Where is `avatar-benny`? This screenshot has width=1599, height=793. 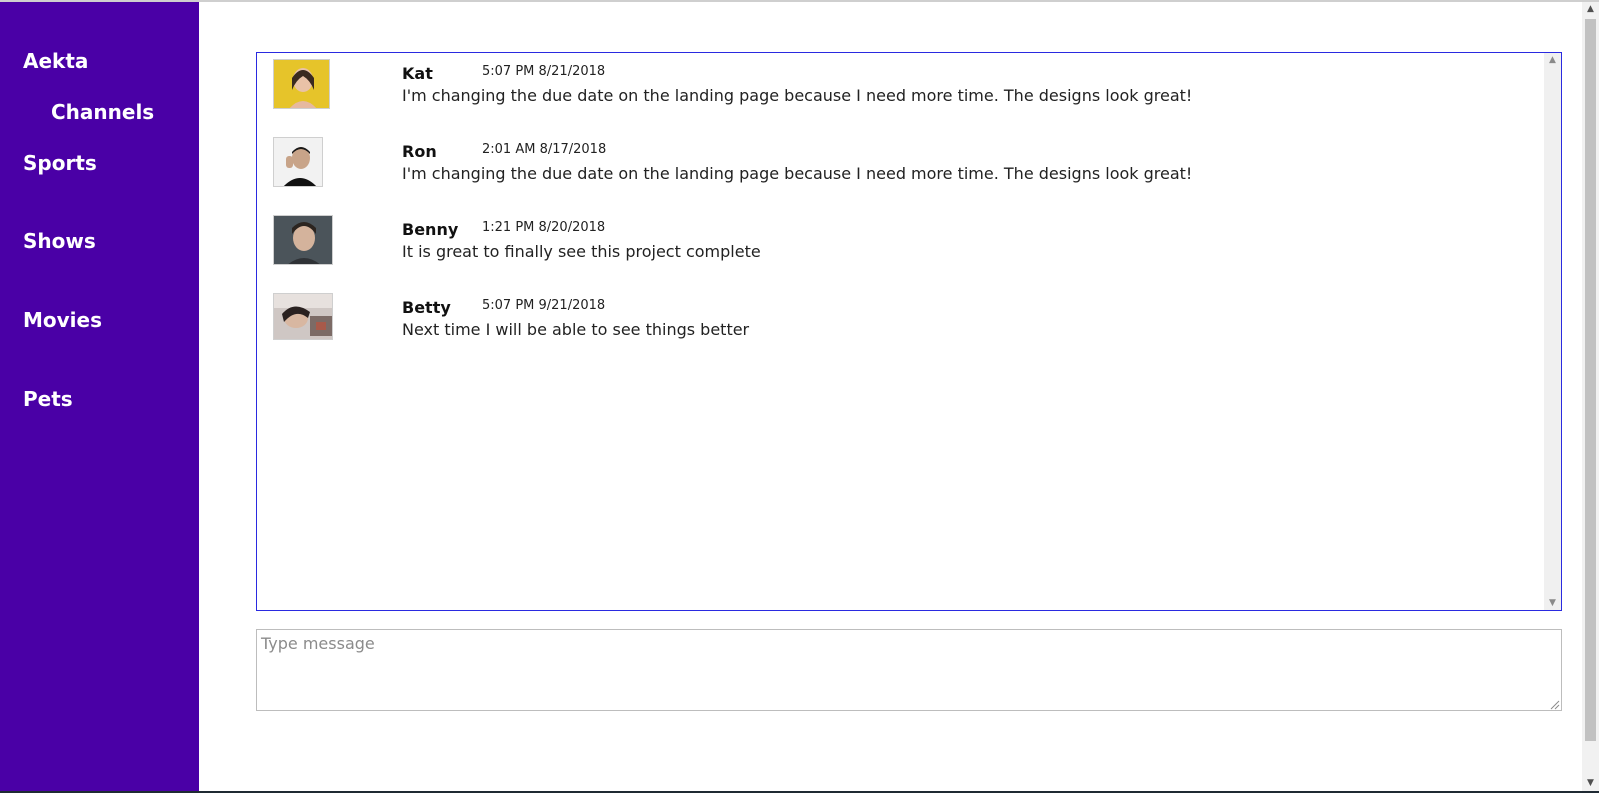 avatar-benny is located at coordinates (303, 240).